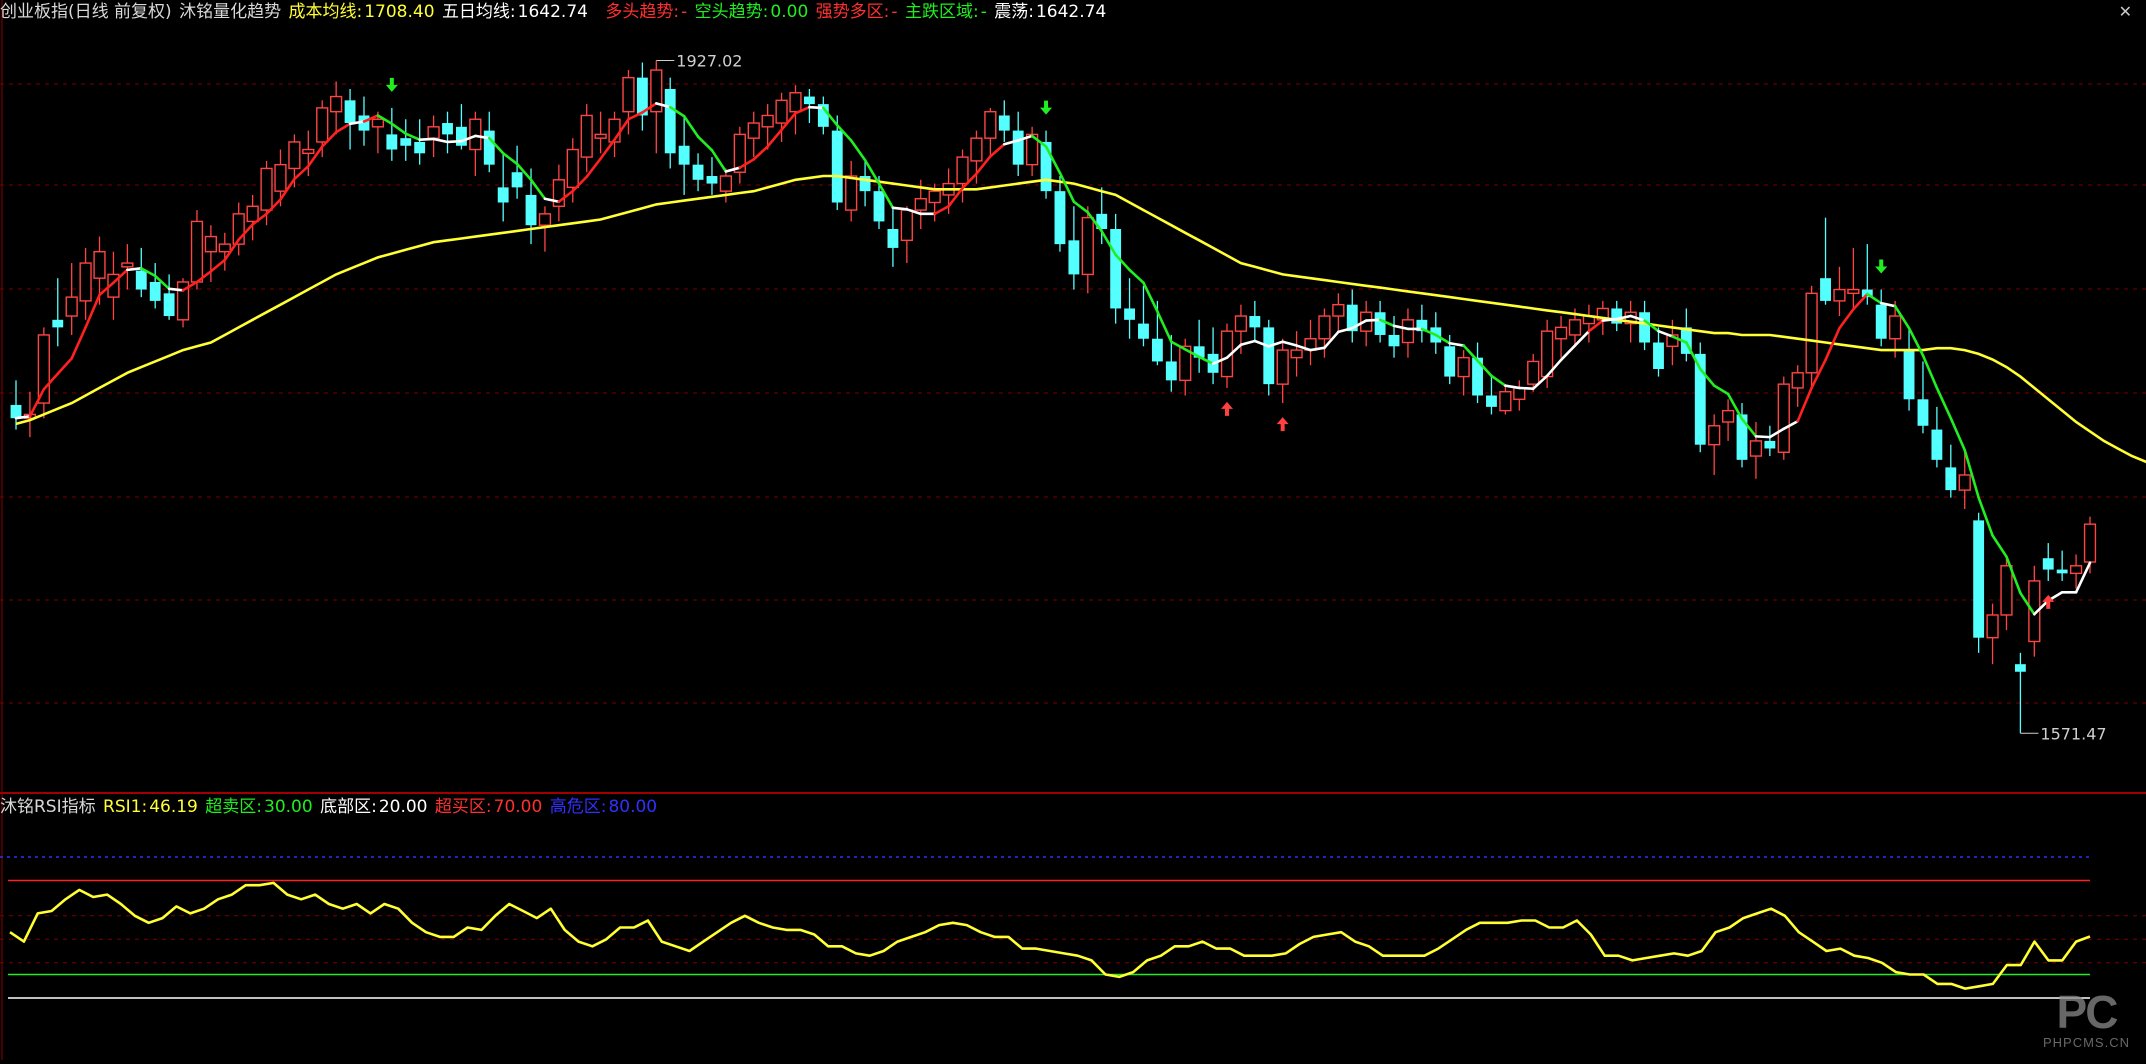  What do you see at coordinates (2073, 733) in the screenshot?
I see `low-annotation: 1571.47` at bounding box center [2073, 733].